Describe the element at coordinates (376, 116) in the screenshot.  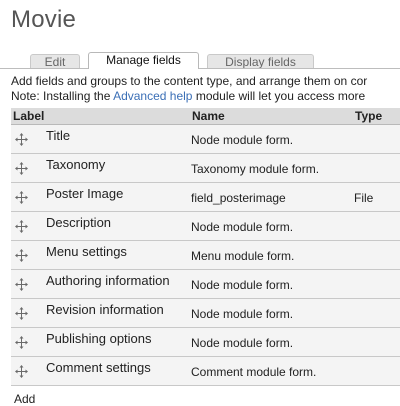
I see `column-header-type: Type` at that location.